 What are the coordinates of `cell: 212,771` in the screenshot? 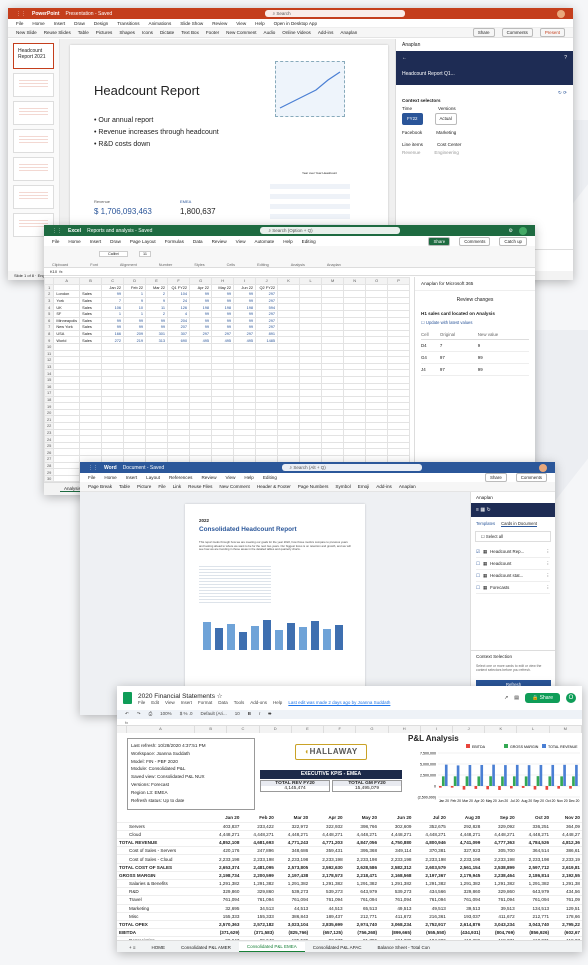 It's located at (534, 916).